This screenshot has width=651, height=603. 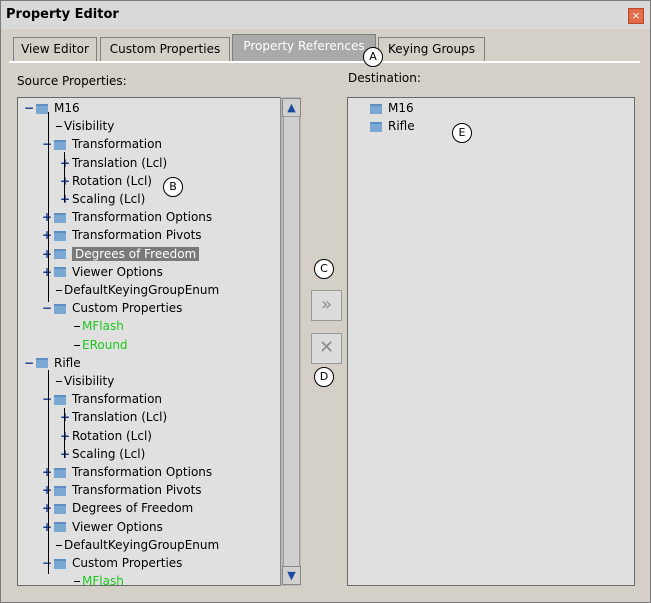 What do you see at coordinates (392, 108) in the screenshot?
I see `destination-item: M16` at bounding box center [392, 108].